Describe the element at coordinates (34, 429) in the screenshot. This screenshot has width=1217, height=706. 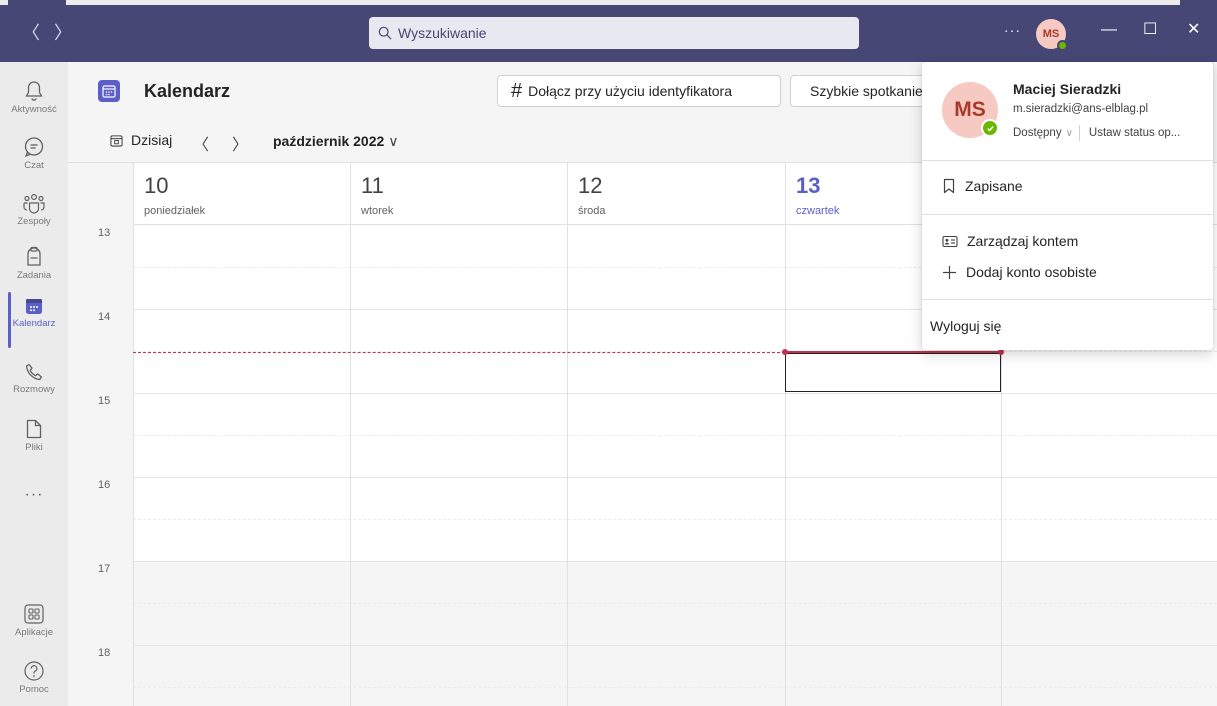
I see `file-icon` at that location.